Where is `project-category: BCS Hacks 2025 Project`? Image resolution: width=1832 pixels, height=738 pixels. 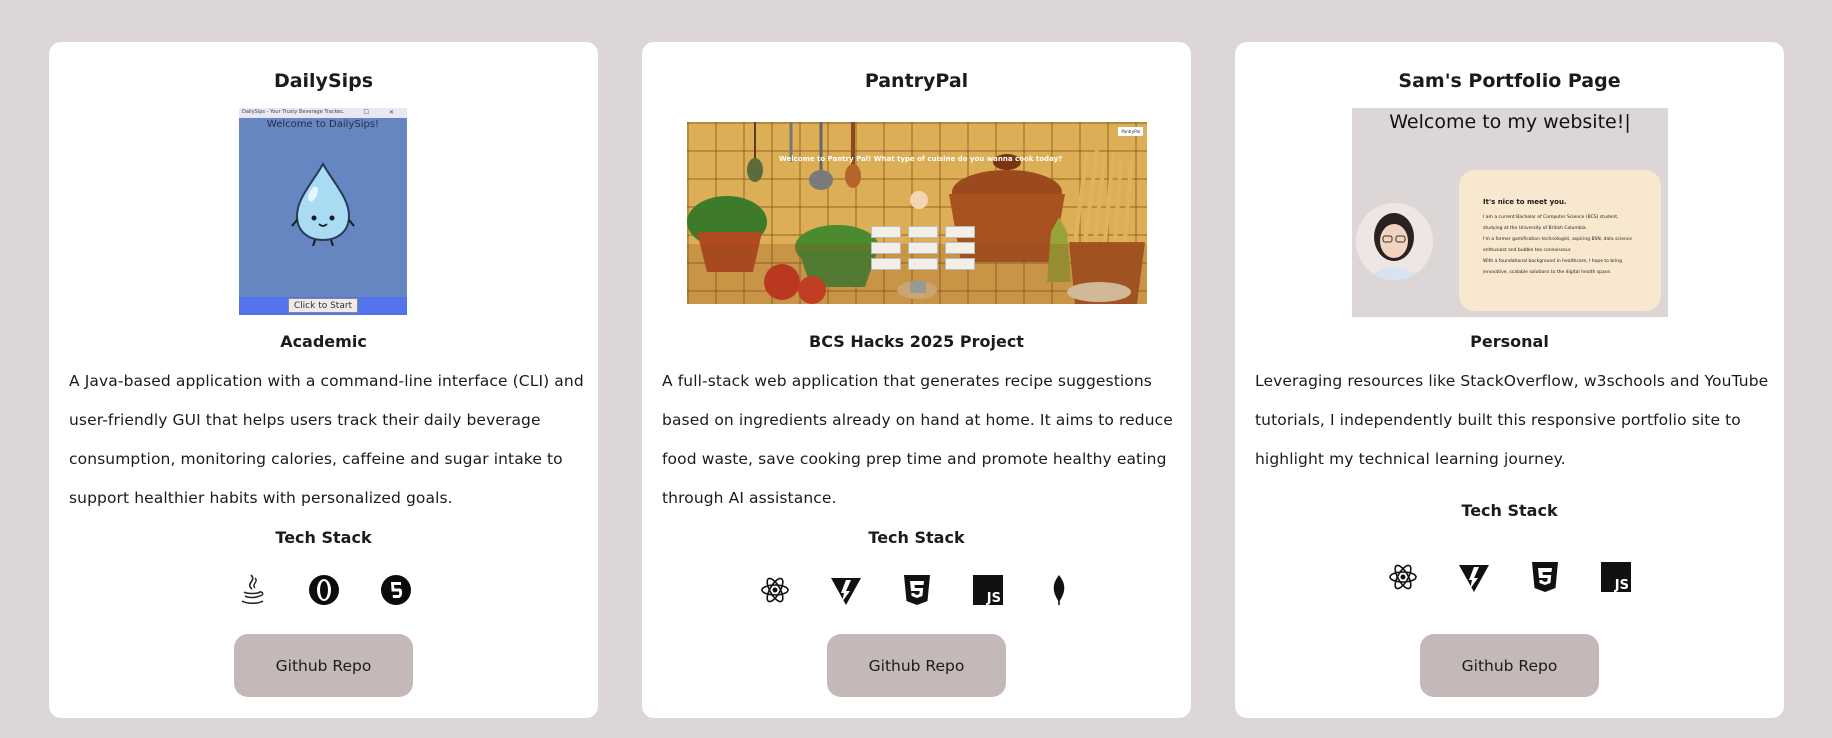
project-category: BCS Hacks 2025 Project is located at coordinates (916, 341).